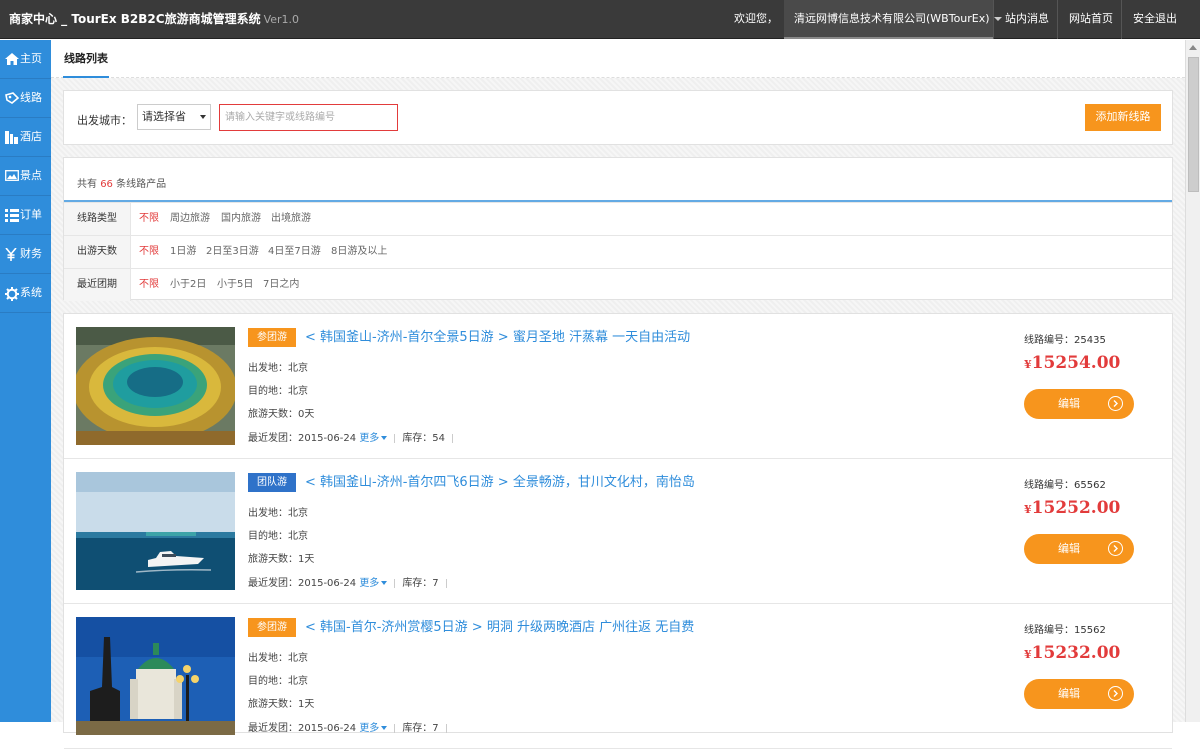  I want to click on scrollbar-thumb, so click(1193, 124).